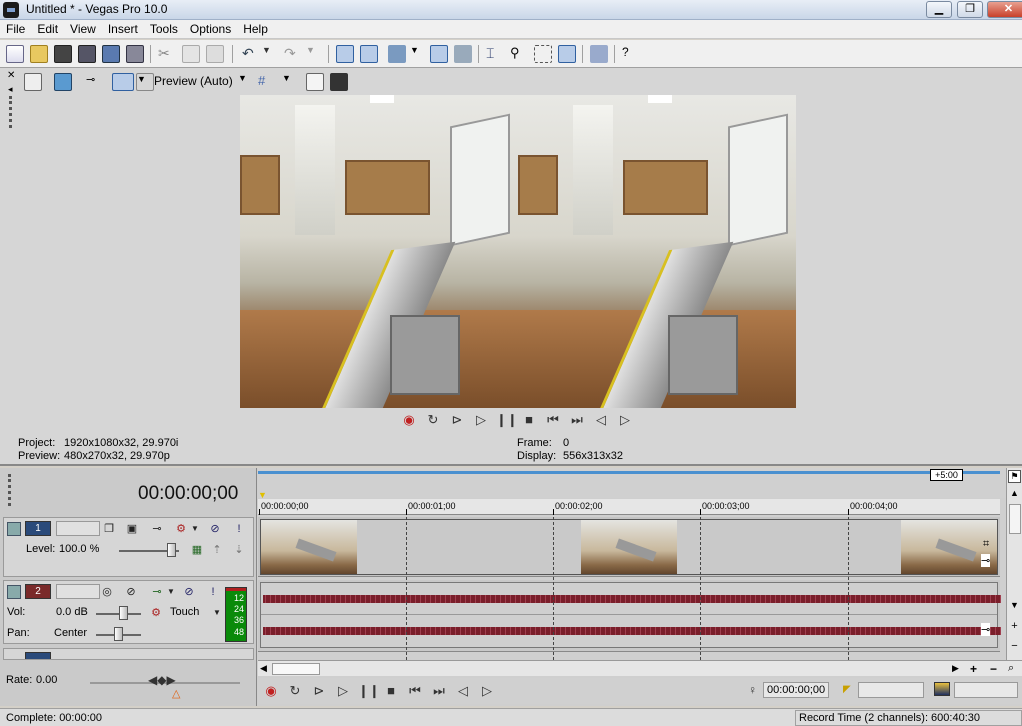 This screenshot has width=1022, height=726. Describe the element at coordinates (891, 690) in the screenshot. I see `selection-start-field` at that location.